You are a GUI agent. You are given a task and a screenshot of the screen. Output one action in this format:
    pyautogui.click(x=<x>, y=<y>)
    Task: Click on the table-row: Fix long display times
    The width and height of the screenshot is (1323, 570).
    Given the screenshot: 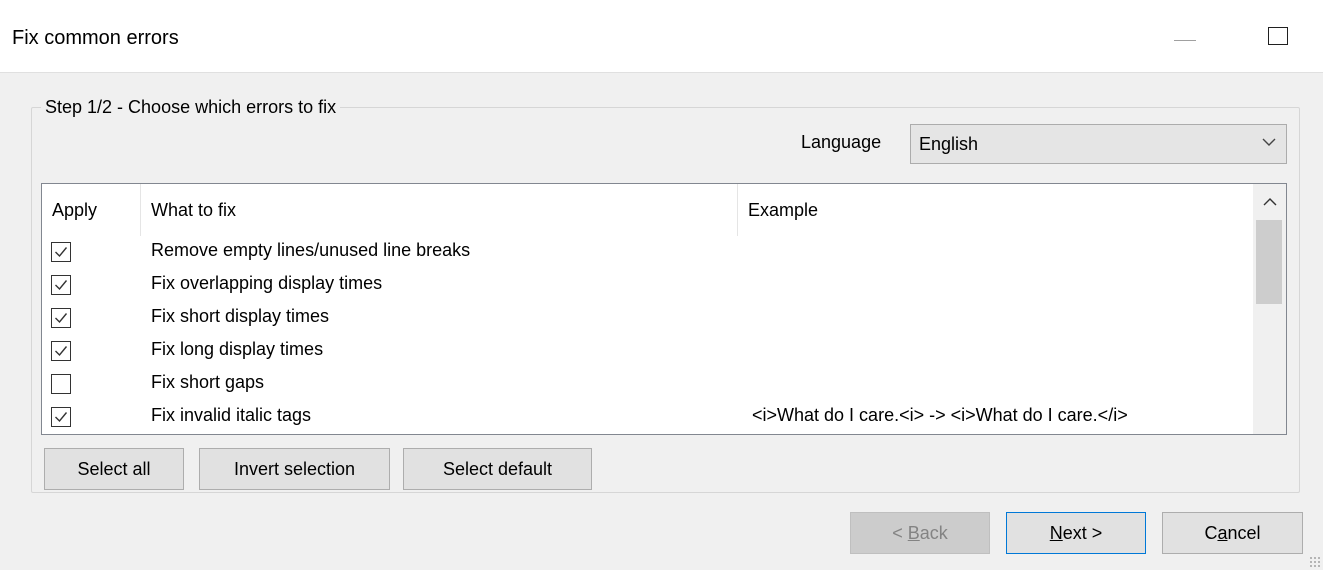 What is the action you would take?
    pyautogui.click(x=648, y=351)
    